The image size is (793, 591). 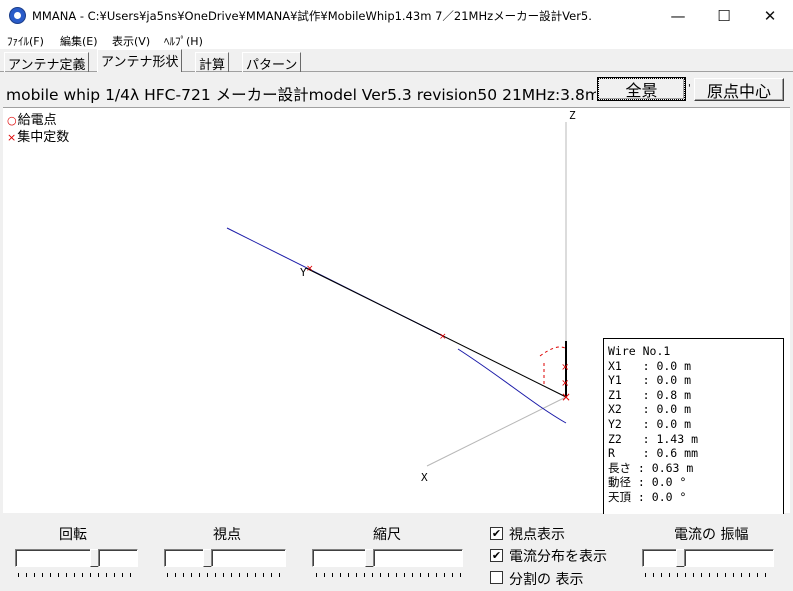 I want to click on wire-info-row: Z1 : 0.8 m, so click(x=650, y=394).